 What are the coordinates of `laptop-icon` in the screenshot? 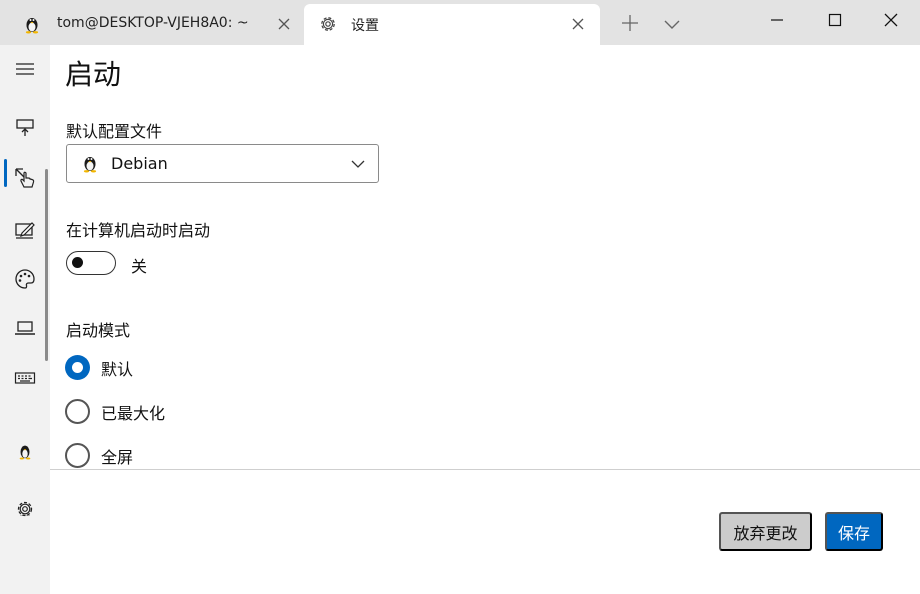 It's located at (25, 328).